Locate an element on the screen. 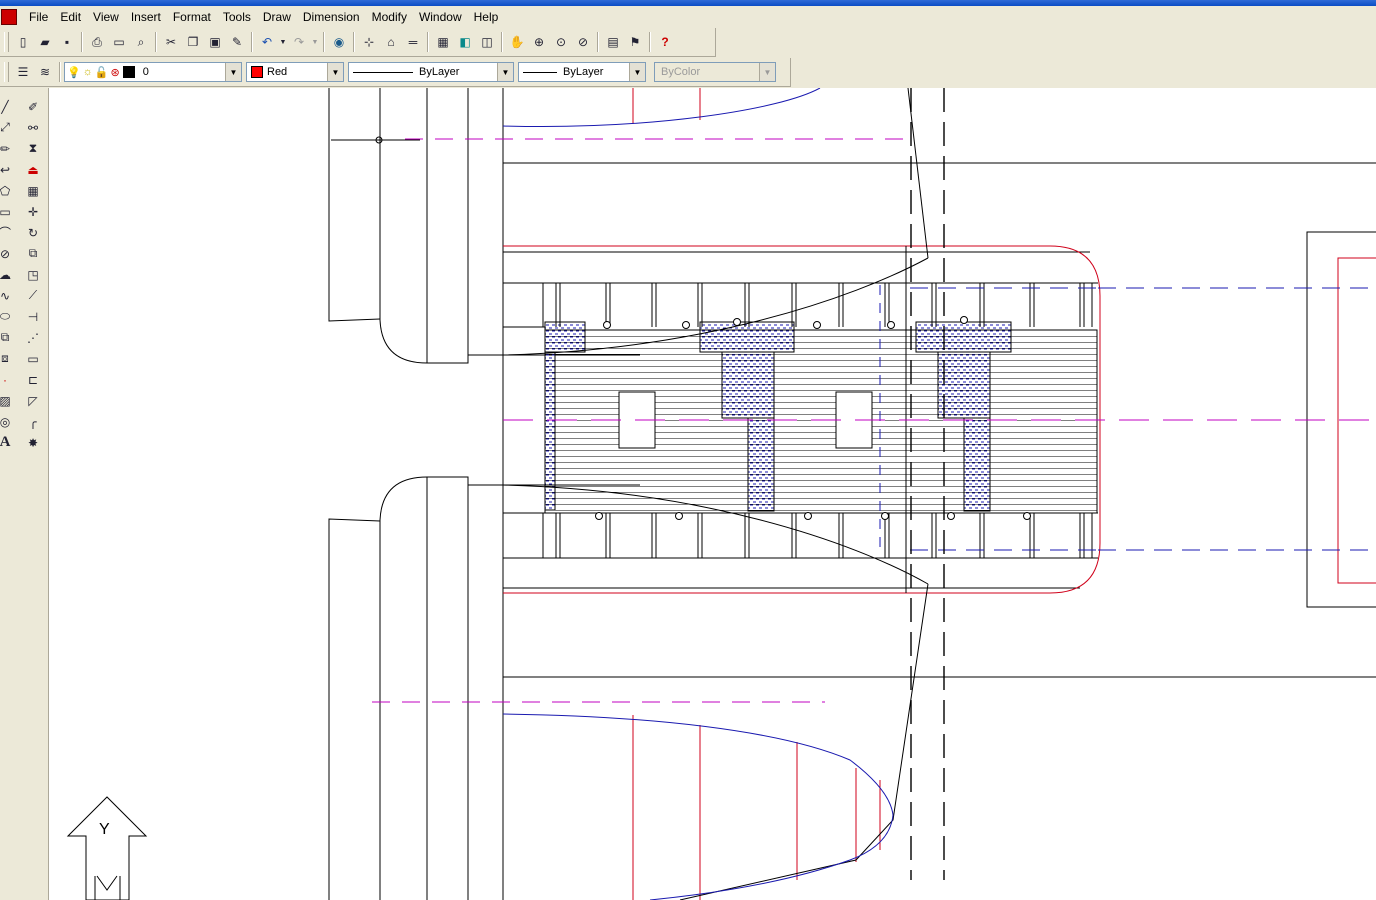 The width and height of the screenshot is (1376, 900). make-block-icon: ⧉ is located at coordinates (8, 337).